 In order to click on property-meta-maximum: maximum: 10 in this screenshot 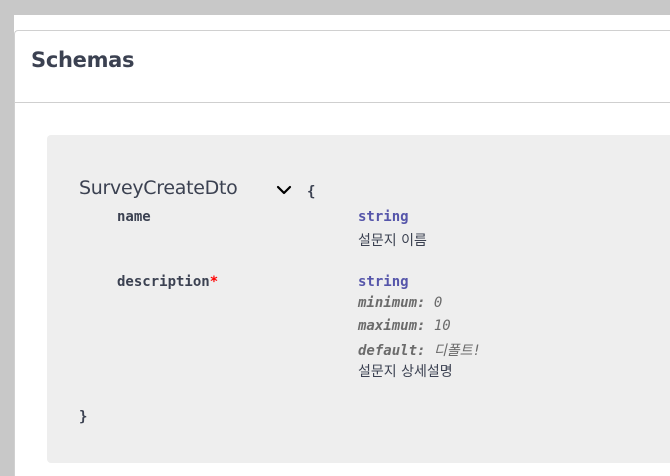, I will do `click(404, 326)`.